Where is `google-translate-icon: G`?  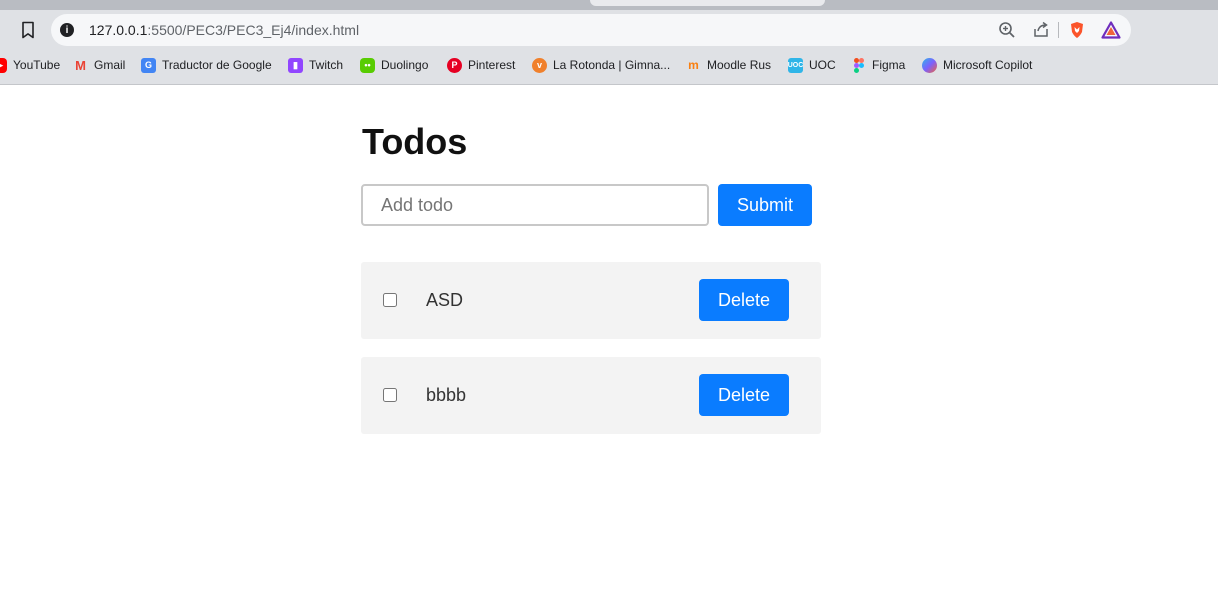 google-translate-icon: G is located at coordinates (148, 65).